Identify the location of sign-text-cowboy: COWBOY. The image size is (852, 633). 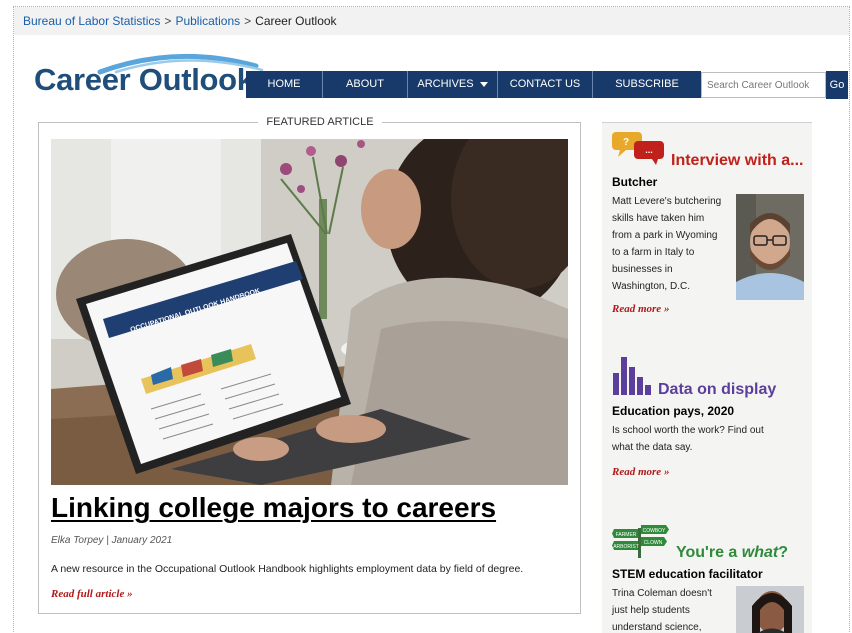
(654, 531).